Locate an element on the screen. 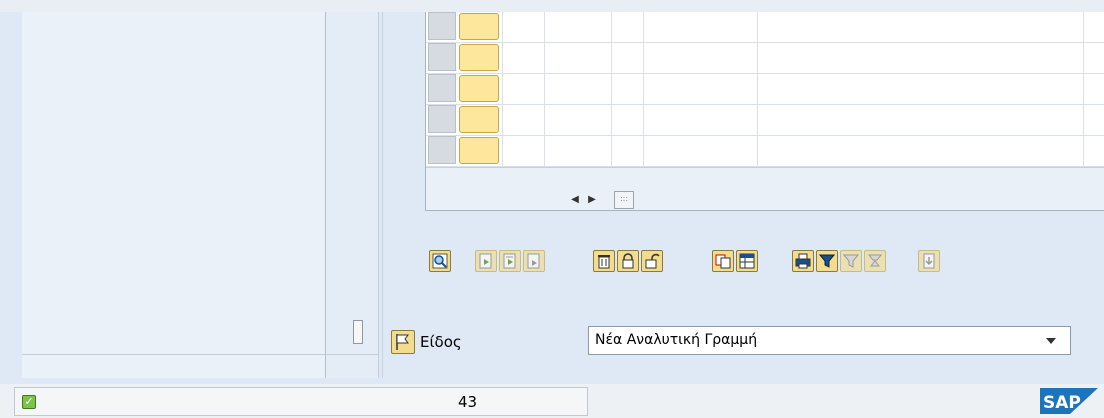  chevron-down-icon is located at coordinates (1051, 341).